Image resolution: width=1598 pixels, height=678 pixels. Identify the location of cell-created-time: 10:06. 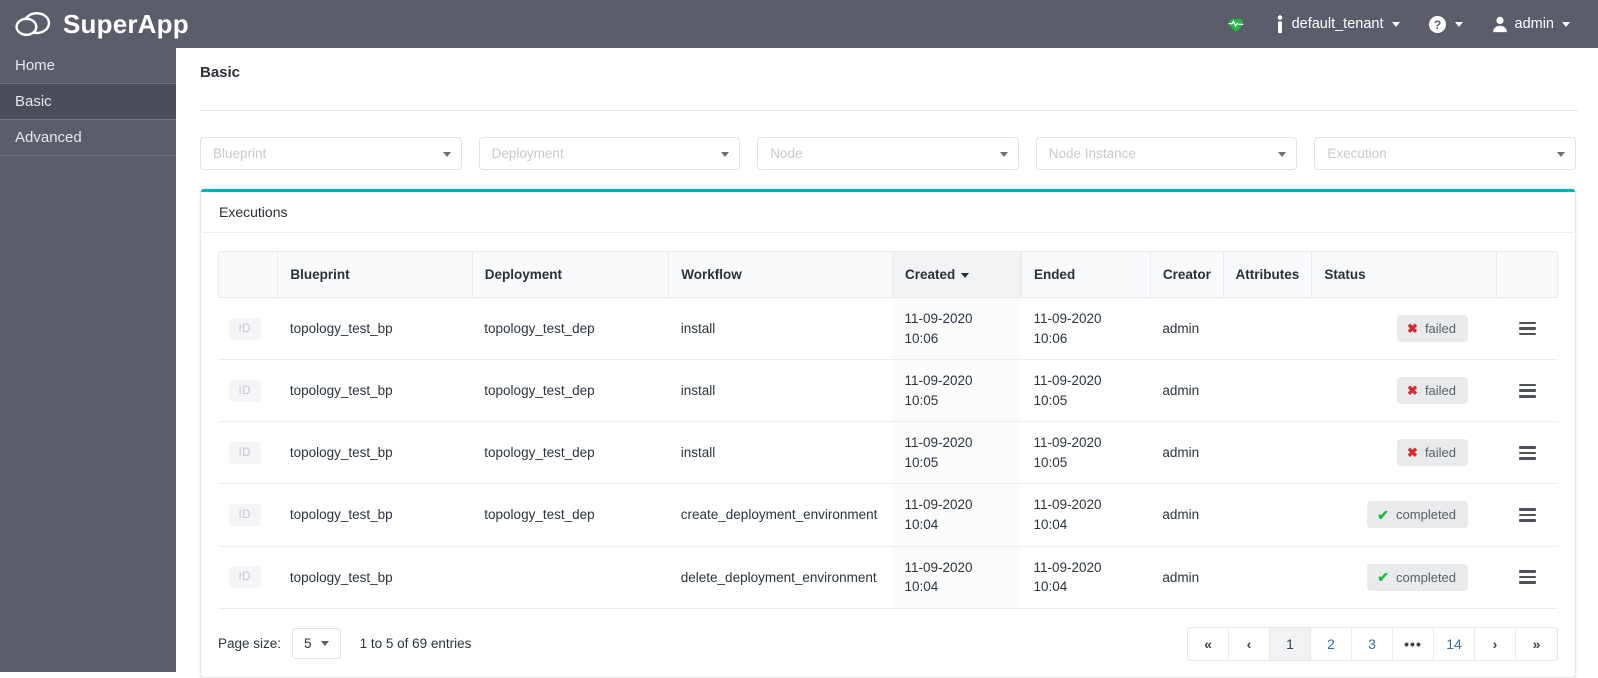
(921, 338).